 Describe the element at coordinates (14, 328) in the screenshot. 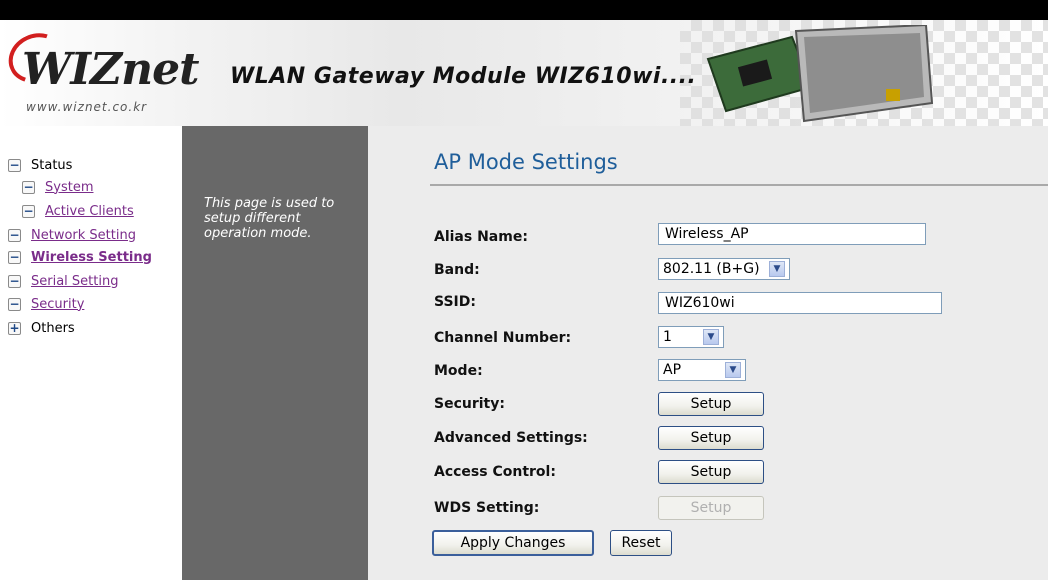

I see `expand-icon: +` at that location.